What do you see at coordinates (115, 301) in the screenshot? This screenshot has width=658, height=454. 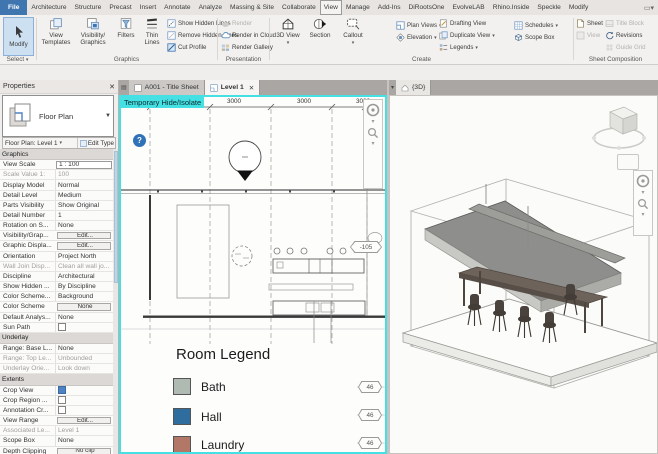 I see `properties-scrollbar` at bounding box center [115, 301].